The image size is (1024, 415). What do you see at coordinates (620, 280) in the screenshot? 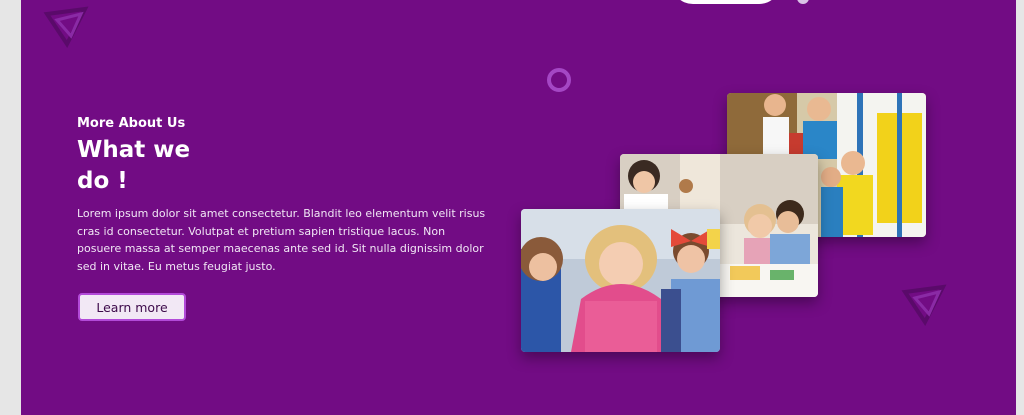
I see `kids-smiling-group-photo` at bounding box center [620, 280].